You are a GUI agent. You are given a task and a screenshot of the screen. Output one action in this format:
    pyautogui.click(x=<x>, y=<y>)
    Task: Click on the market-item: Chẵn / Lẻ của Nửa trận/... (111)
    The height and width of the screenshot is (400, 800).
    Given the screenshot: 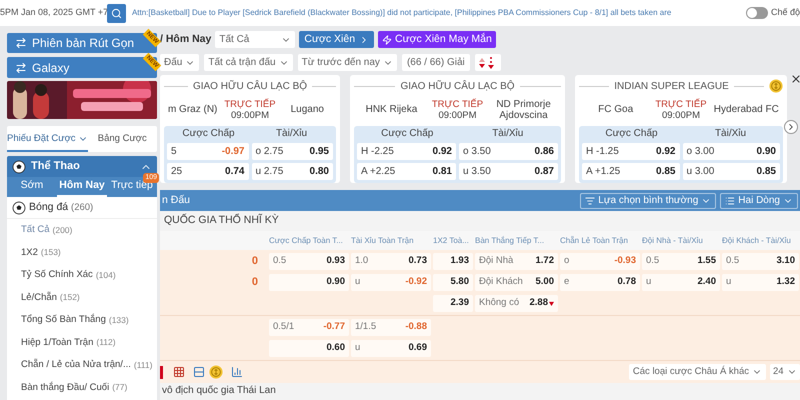 What is the action you would take?
    pyautogui.click(x=82, y=365)
    